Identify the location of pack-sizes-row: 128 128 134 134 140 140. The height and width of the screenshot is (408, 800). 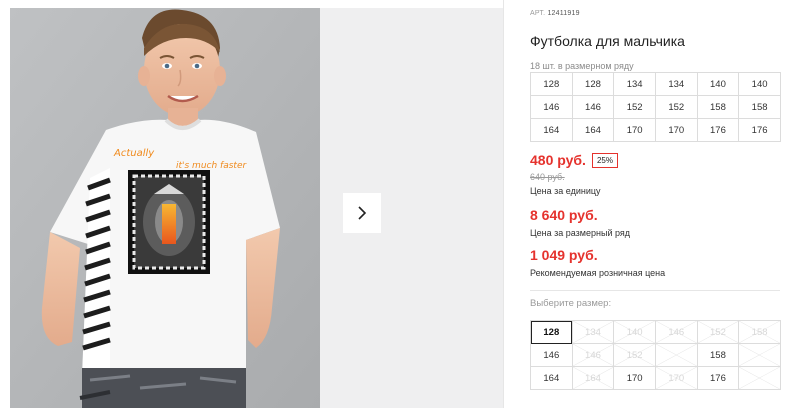
(655, 84).